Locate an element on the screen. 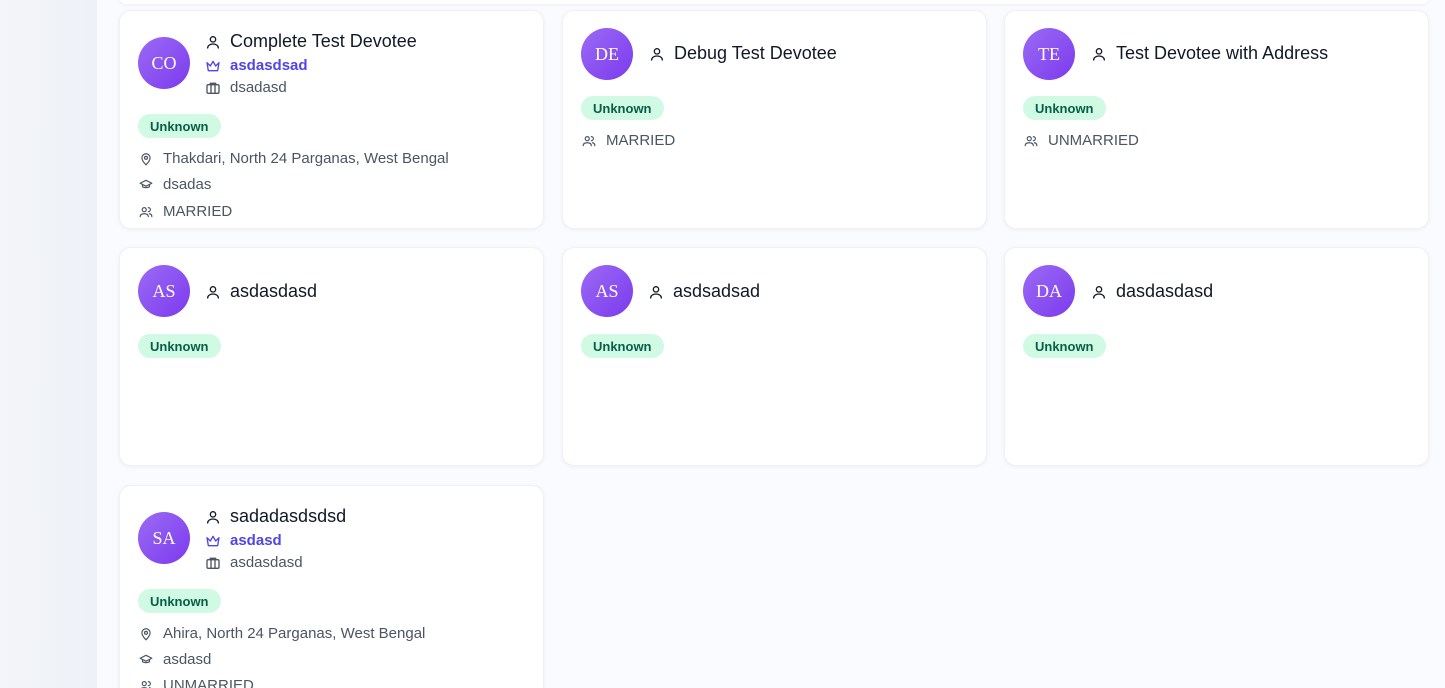  avatar: DA is located at coordinates (1049, 291).